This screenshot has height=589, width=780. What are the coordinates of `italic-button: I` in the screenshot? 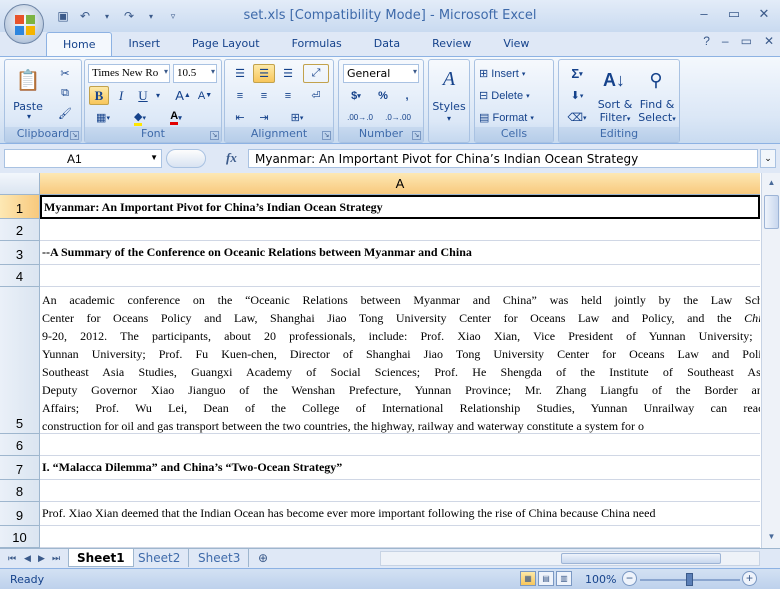 It's located at (121, 95).